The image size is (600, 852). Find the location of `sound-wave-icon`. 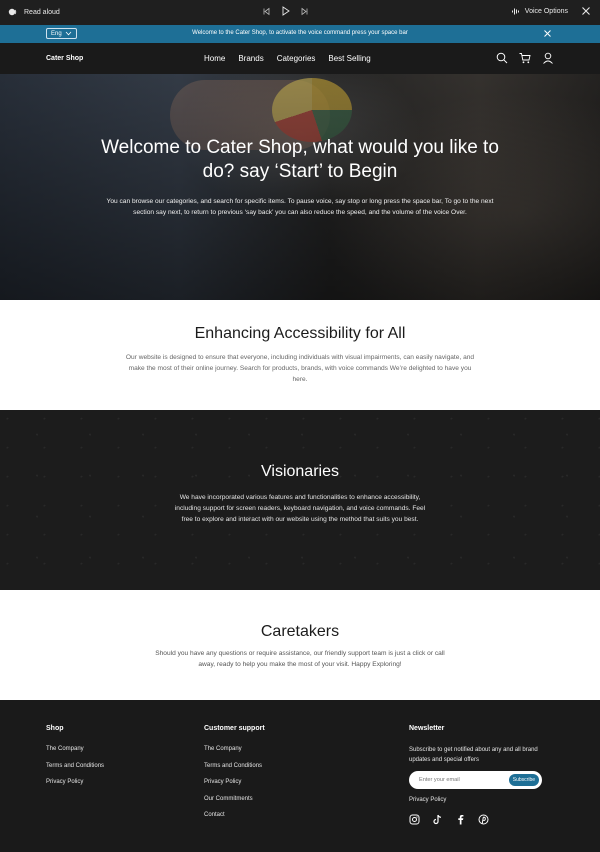

sound-wave-icon is located at coordinates (515, 11).